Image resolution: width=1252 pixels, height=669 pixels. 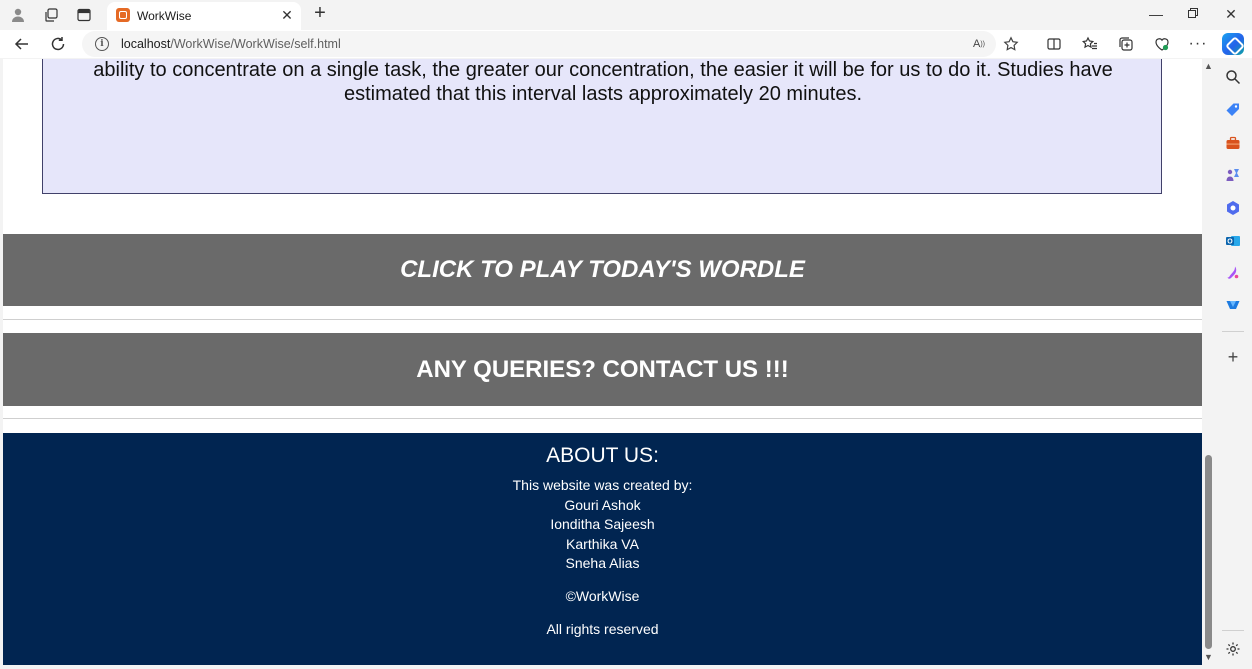 I want to click on favorites-icon, so click(x=1090, y=44).